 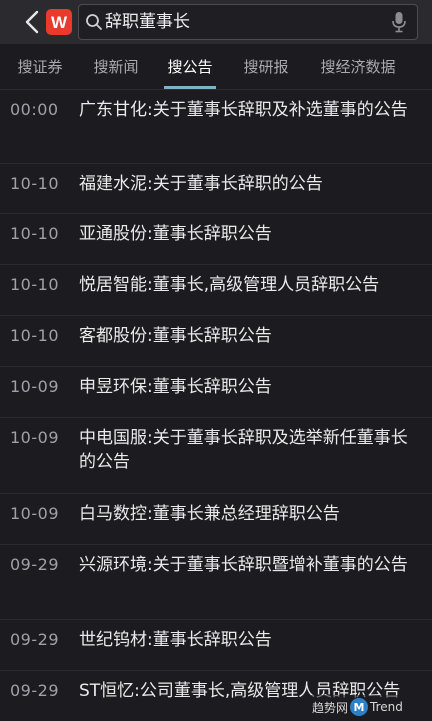 I want to click on list-item-title: 中电国服:关于董事长辞职及选举新任董事长的公告, so click(x=243, y=450).